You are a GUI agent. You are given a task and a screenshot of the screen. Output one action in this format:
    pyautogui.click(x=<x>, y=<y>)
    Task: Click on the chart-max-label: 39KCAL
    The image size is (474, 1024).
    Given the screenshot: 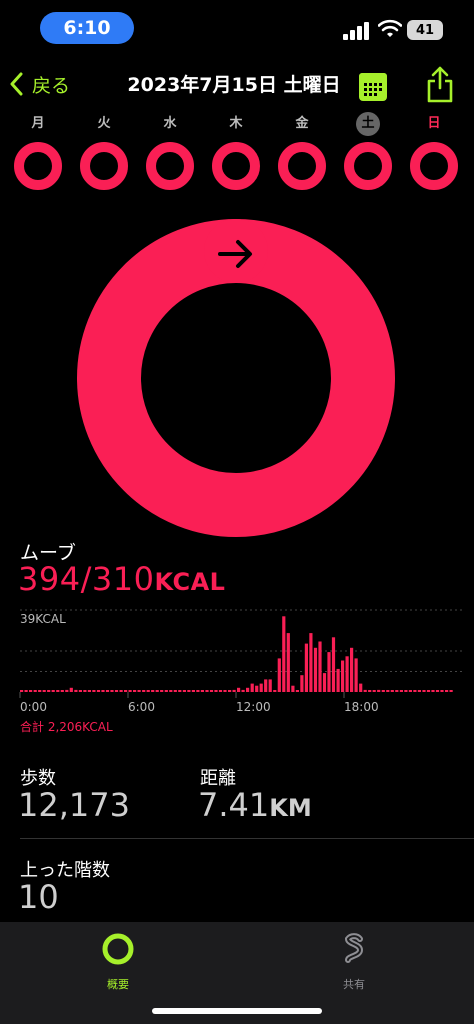 What is the action you would take?
    pyautogui.click(x=43, y=619)
    